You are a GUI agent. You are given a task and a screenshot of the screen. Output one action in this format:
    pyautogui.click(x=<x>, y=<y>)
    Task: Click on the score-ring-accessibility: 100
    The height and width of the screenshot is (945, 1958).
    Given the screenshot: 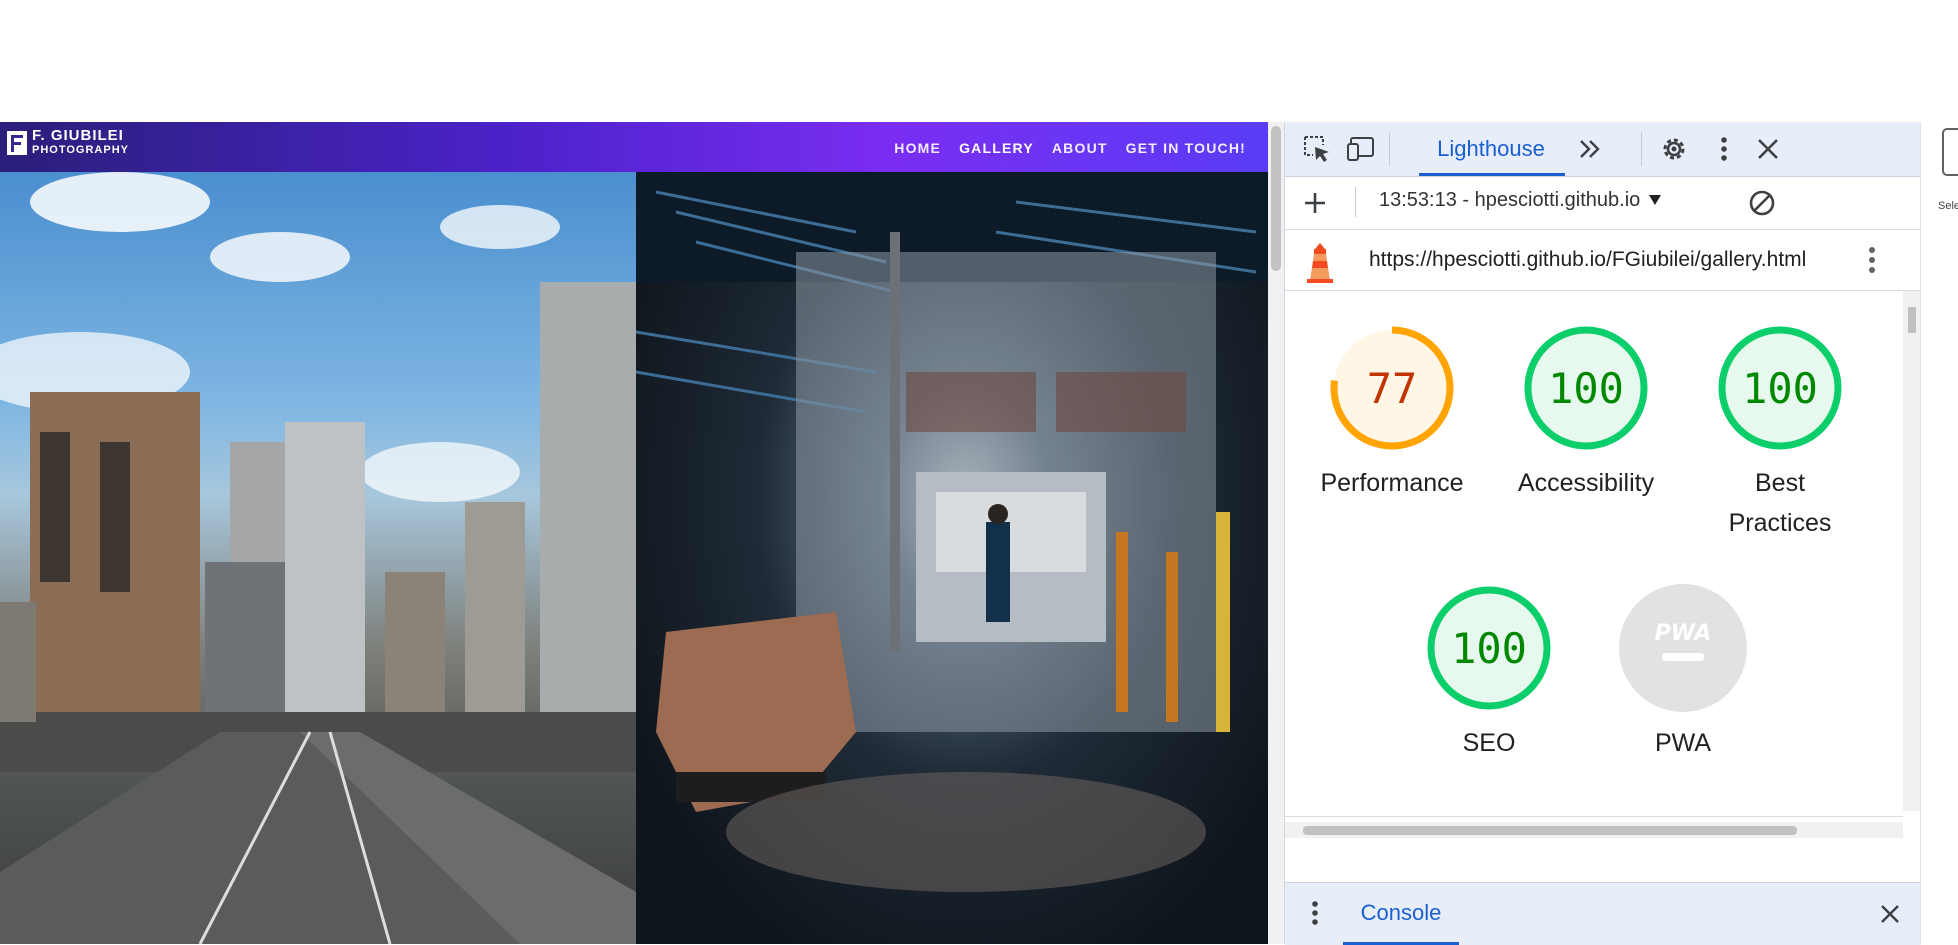 What is the action you would take?
    pyautogui.click(x=1586, y=388)
    